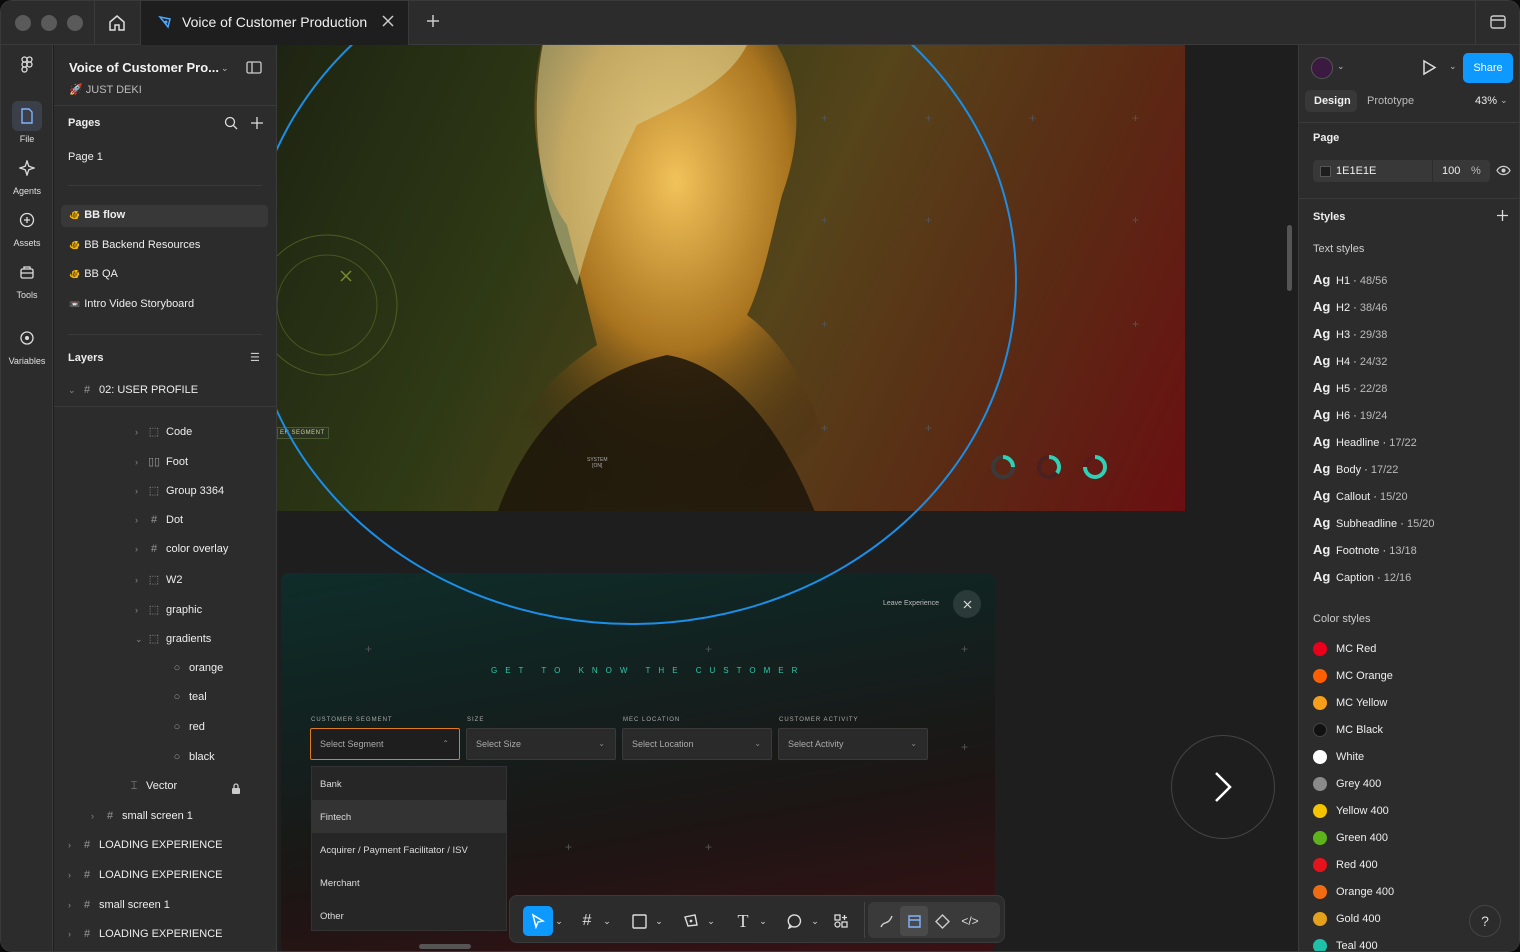 The width and height of the screenshot is (1520, 952). Describe the element at coordinates (140, 639) in the screenshot. I see `chevron-icon: ⌄` at that location.